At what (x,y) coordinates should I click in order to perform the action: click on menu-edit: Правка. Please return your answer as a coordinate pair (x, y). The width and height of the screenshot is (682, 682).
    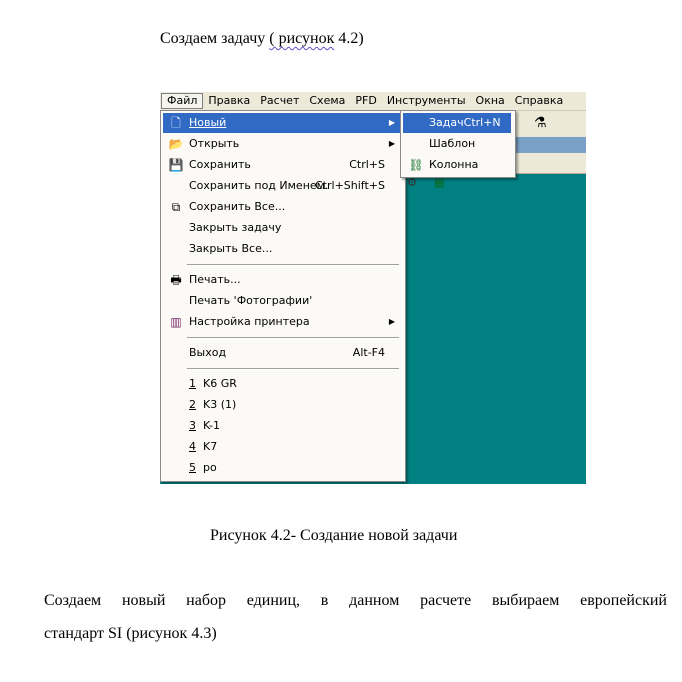
    Looking at the image, I should click on (229, 101).